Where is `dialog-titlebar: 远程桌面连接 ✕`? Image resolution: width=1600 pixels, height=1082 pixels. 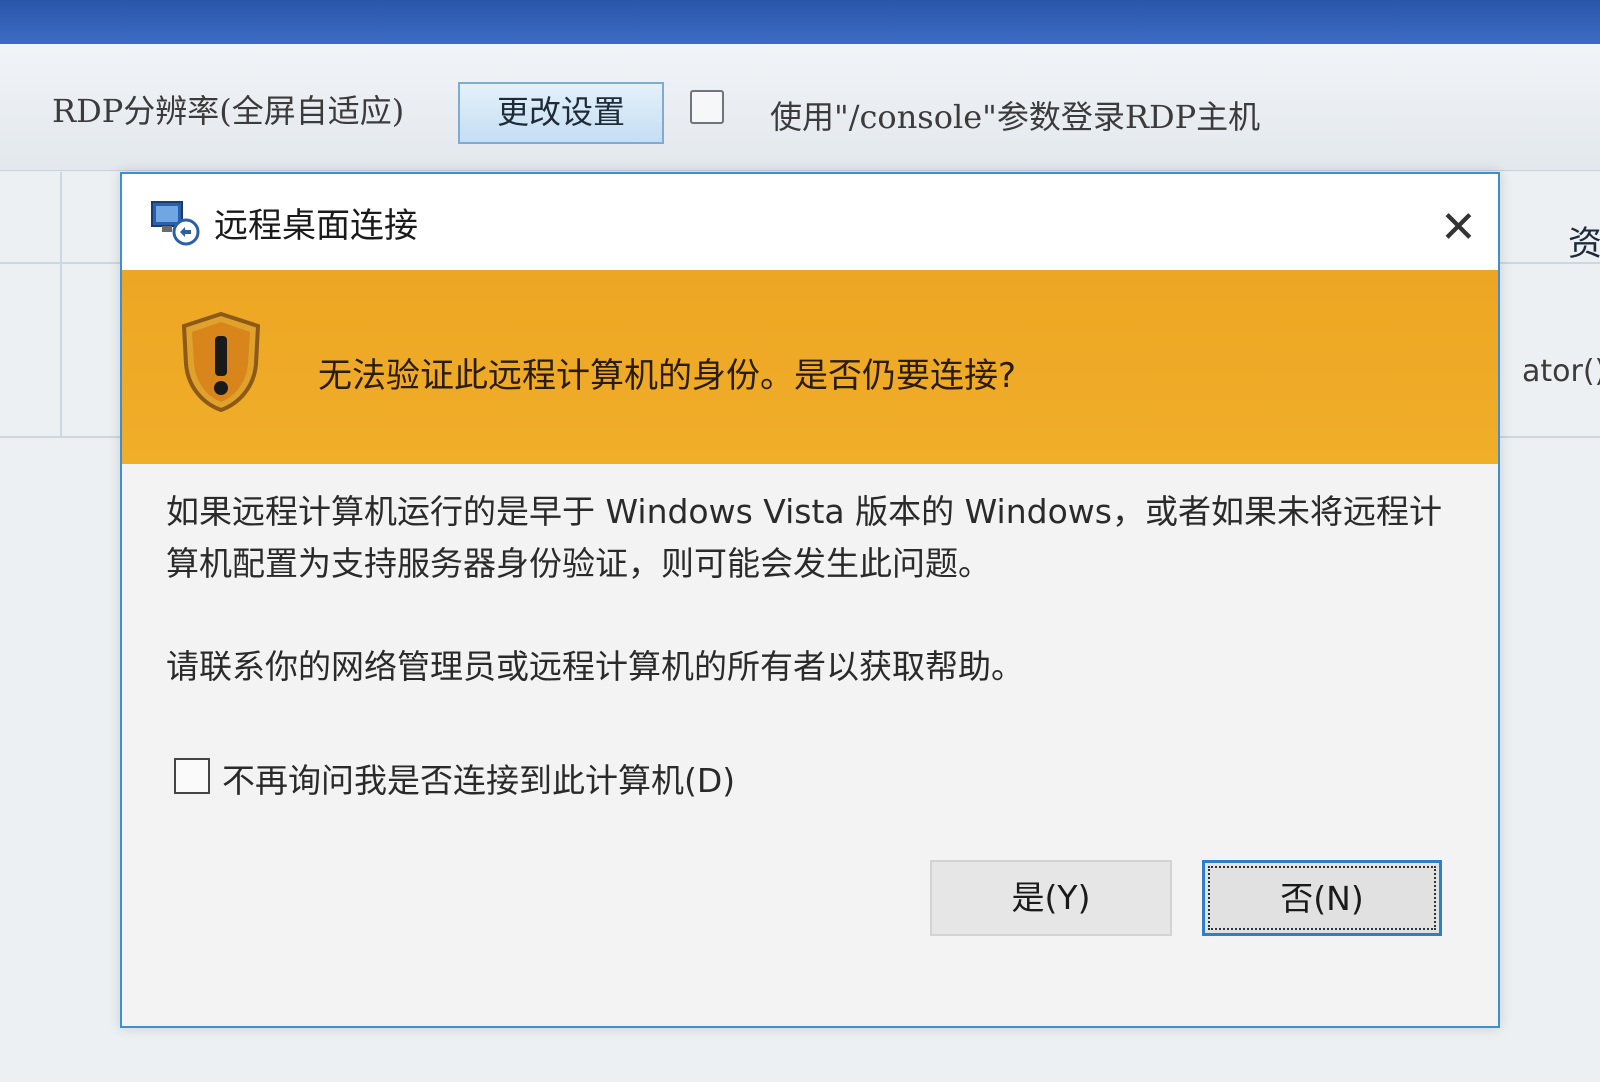
dialog-titlebar: 远程桌面连接 ✕ is located at coordinates (810, 222).